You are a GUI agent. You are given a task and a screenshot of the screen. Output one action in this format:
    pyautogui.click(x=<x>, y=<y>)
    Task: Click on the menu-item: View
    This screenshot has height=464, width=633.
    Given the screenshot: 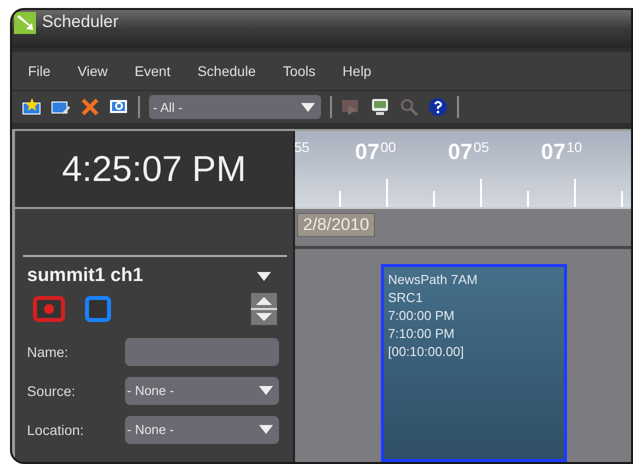 What is the action you would take?
    pyautogui.click(x=93, y=71)
    